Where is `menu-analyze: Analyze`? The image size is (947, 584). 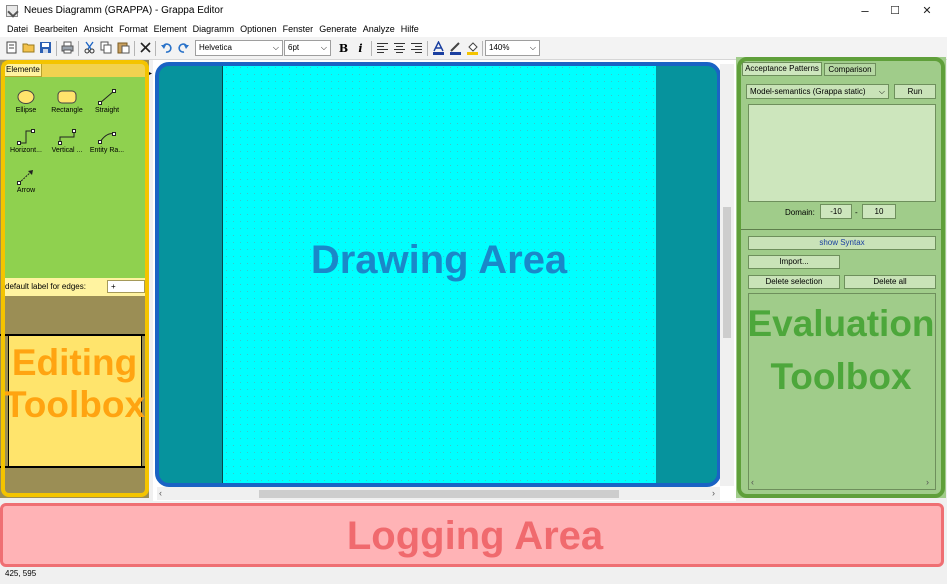
menu-analyze: Analyze is located at coordinates (379, 29).